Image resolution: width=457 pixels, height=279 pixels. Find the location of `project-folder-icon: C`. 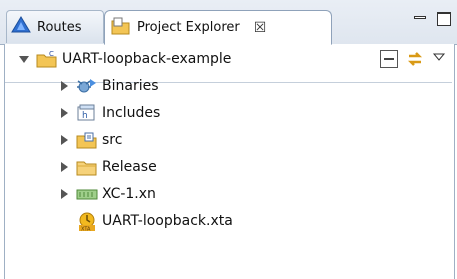

project-folder-icon: C is located at coordinates (46, 59).